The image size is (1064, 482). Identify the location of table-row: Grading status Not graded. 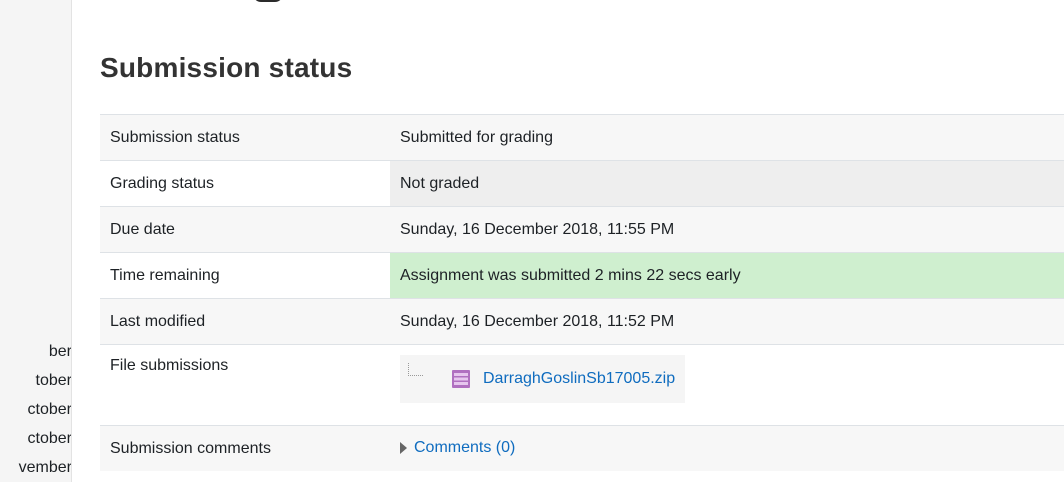
(582, 183).